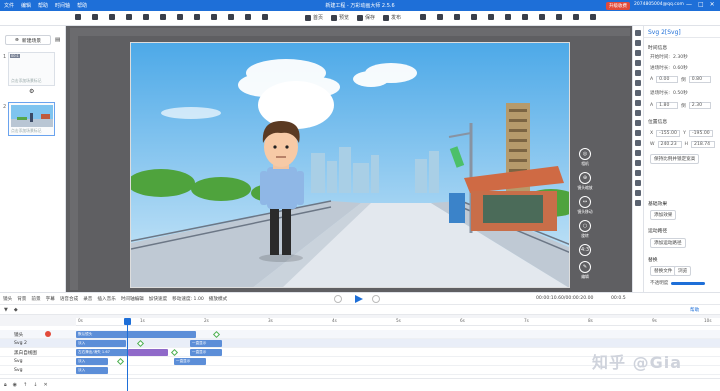 This screenshot has height=391, width=720. What do you see at coordinates (663, 271) in the screenshot?
I see `replace-file-button: 替换文件` at bounding box center [663, 271].